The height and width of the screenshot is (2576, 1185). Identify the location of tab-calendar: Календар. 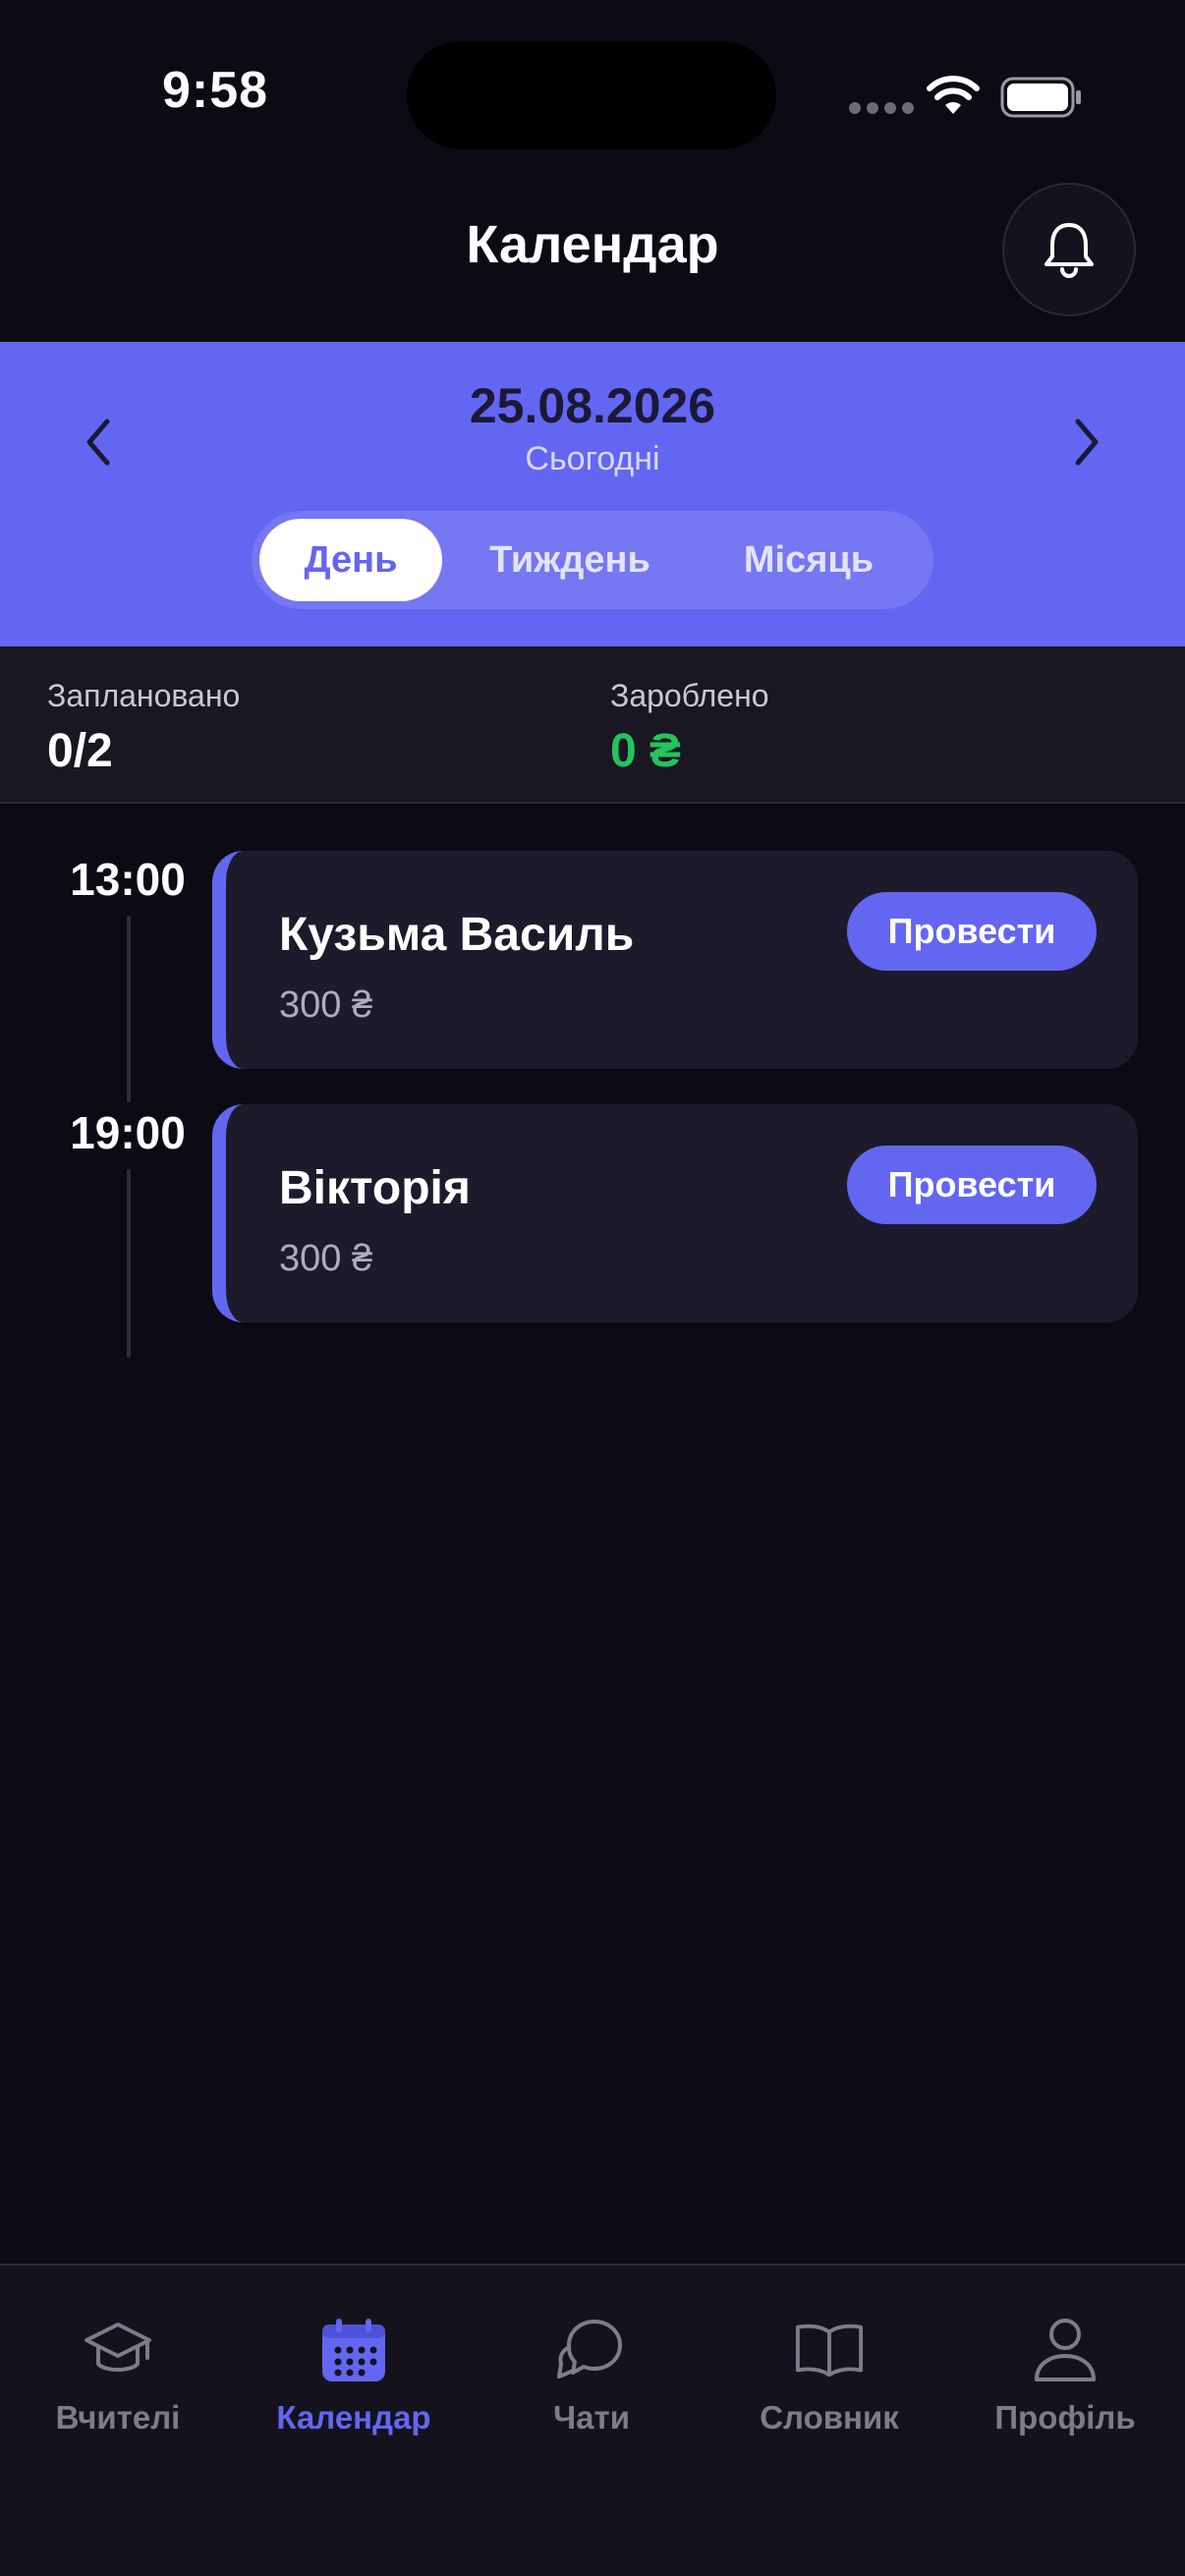
(353, 2375).